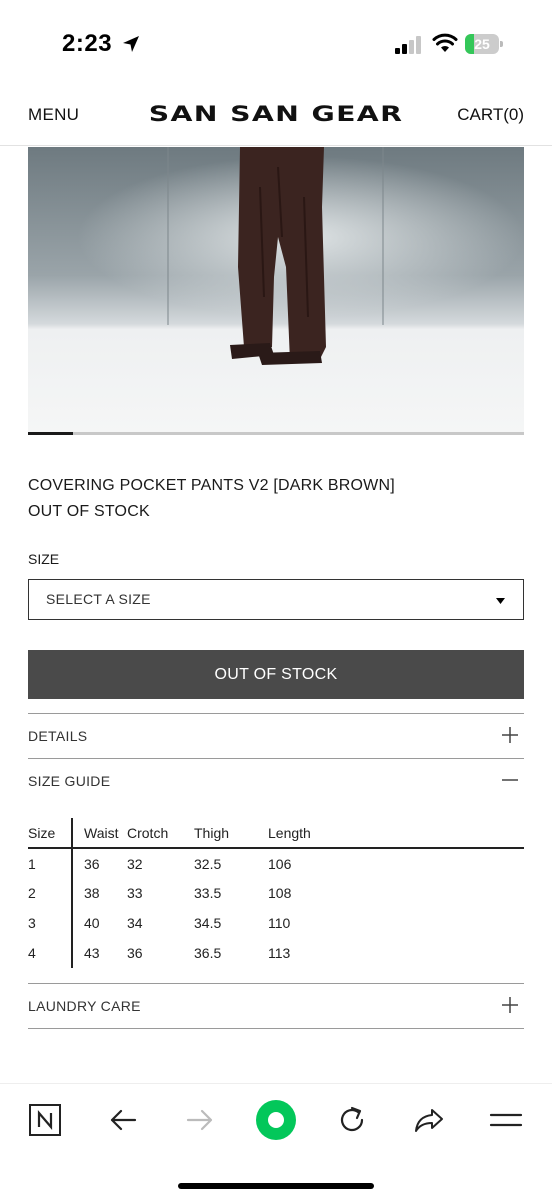 This screenshot has height=1200, width=552. What do you see at coordinates (276, 1186) in the screenshot?
I see `home-indicator` at bounding box center [276, 1186].